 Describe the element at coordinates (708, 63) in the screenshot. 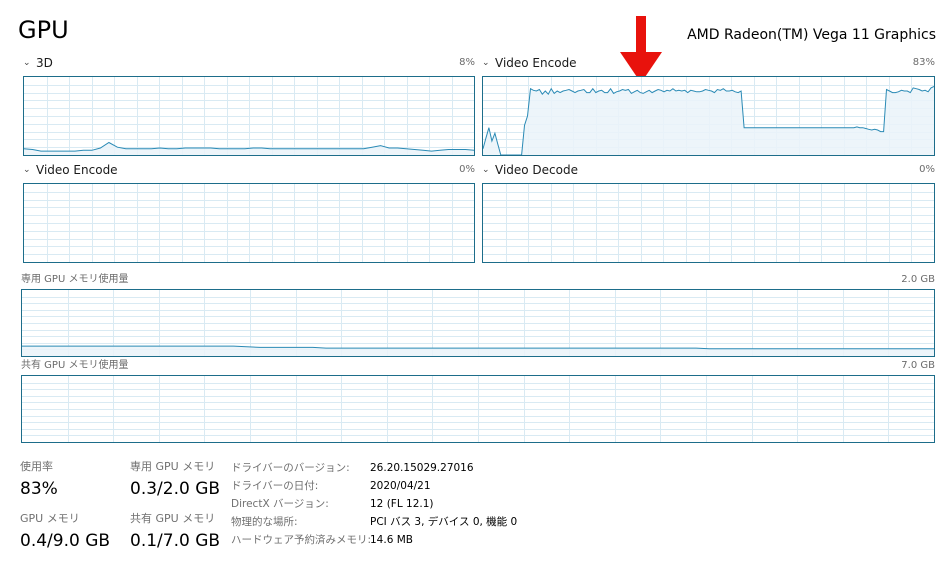

I see `panel-video-encode-header: ⌄ Video Encode 83%` at that location.